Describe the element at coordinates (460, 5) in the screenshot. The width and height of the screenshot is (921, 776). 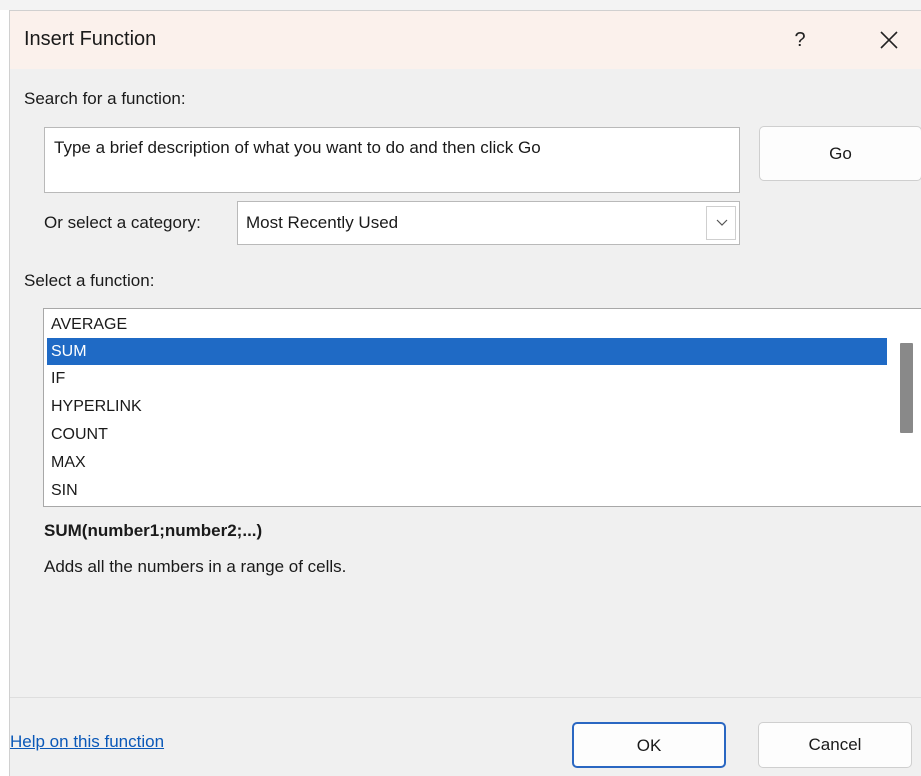
I see `background-window-strip` at that location.